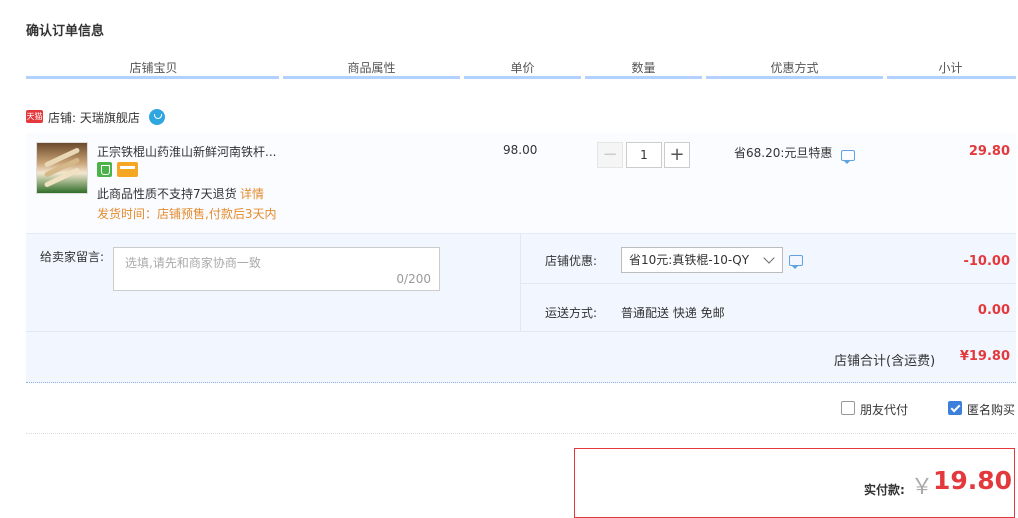 Image resolution: width=1018 pixels, height=518 pixels. Describe the element at coordinates (973, 480) in the screenshot. I see `actual-payment-amount: 19.80` at that location.